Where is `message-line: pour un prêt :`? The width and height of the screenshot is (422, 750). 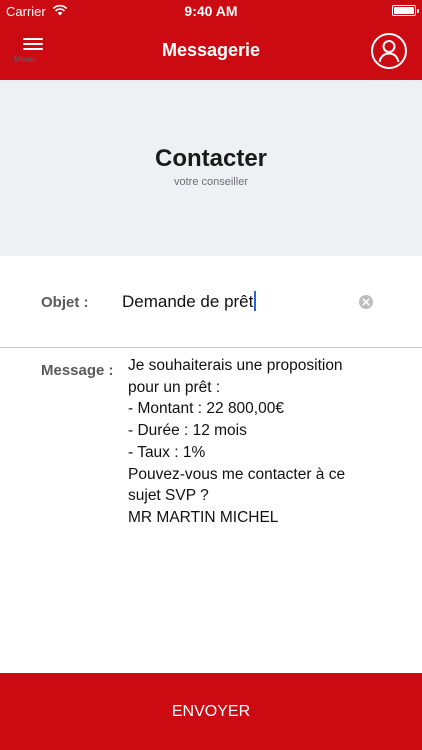 message-line: pour un prêt : is located at coordinates (174, 387).